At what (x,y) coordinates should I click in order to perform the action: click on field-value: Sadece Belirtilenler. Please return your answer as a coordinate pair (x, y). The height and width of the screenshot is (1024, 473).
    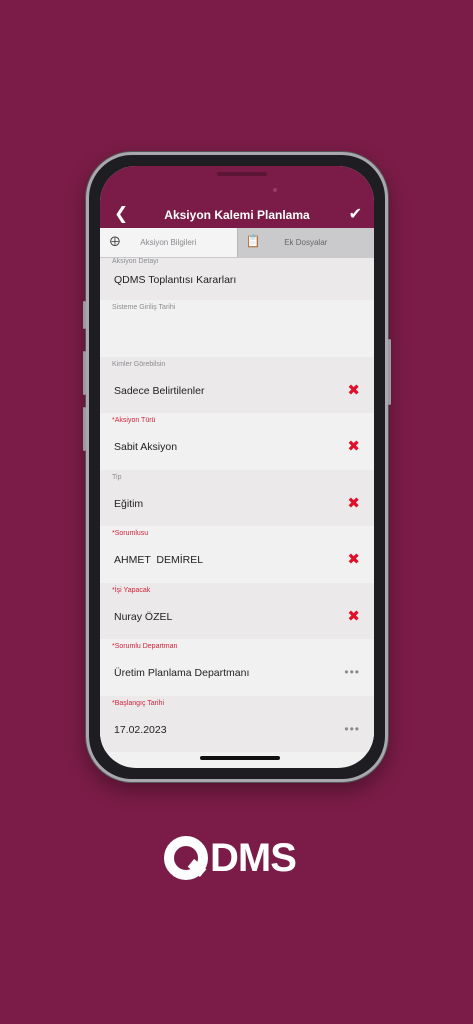
    Looking at the image, I should click on (159, 390).